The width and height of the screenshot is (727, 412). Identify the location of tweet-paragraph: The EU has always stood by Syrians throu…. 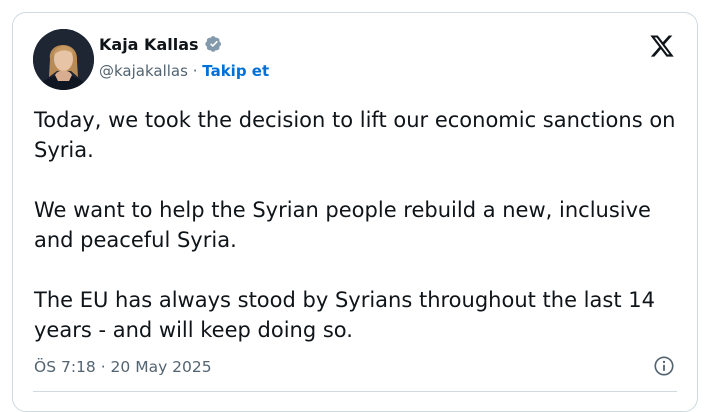
(344, 315).